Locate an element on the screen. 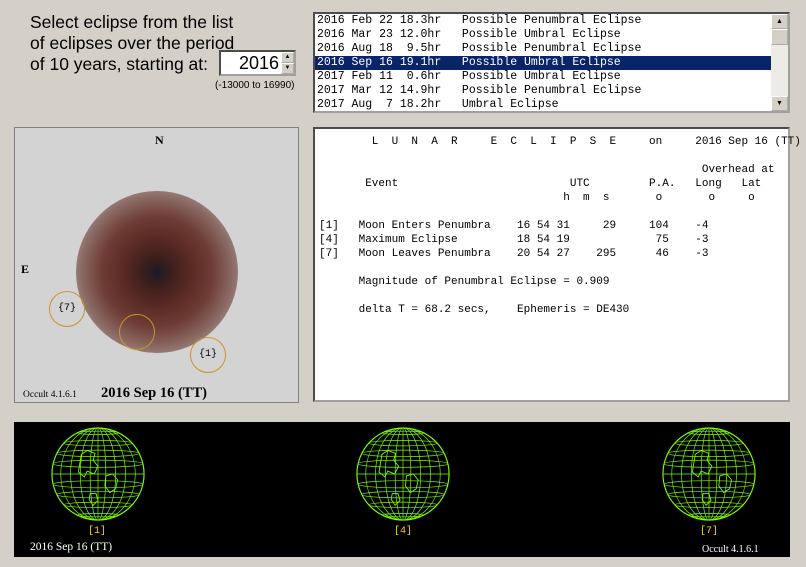 This screenshot has width=806, height=567. prompt-line-3: of 10 years, starting at: is located at coordinates (119, 64).